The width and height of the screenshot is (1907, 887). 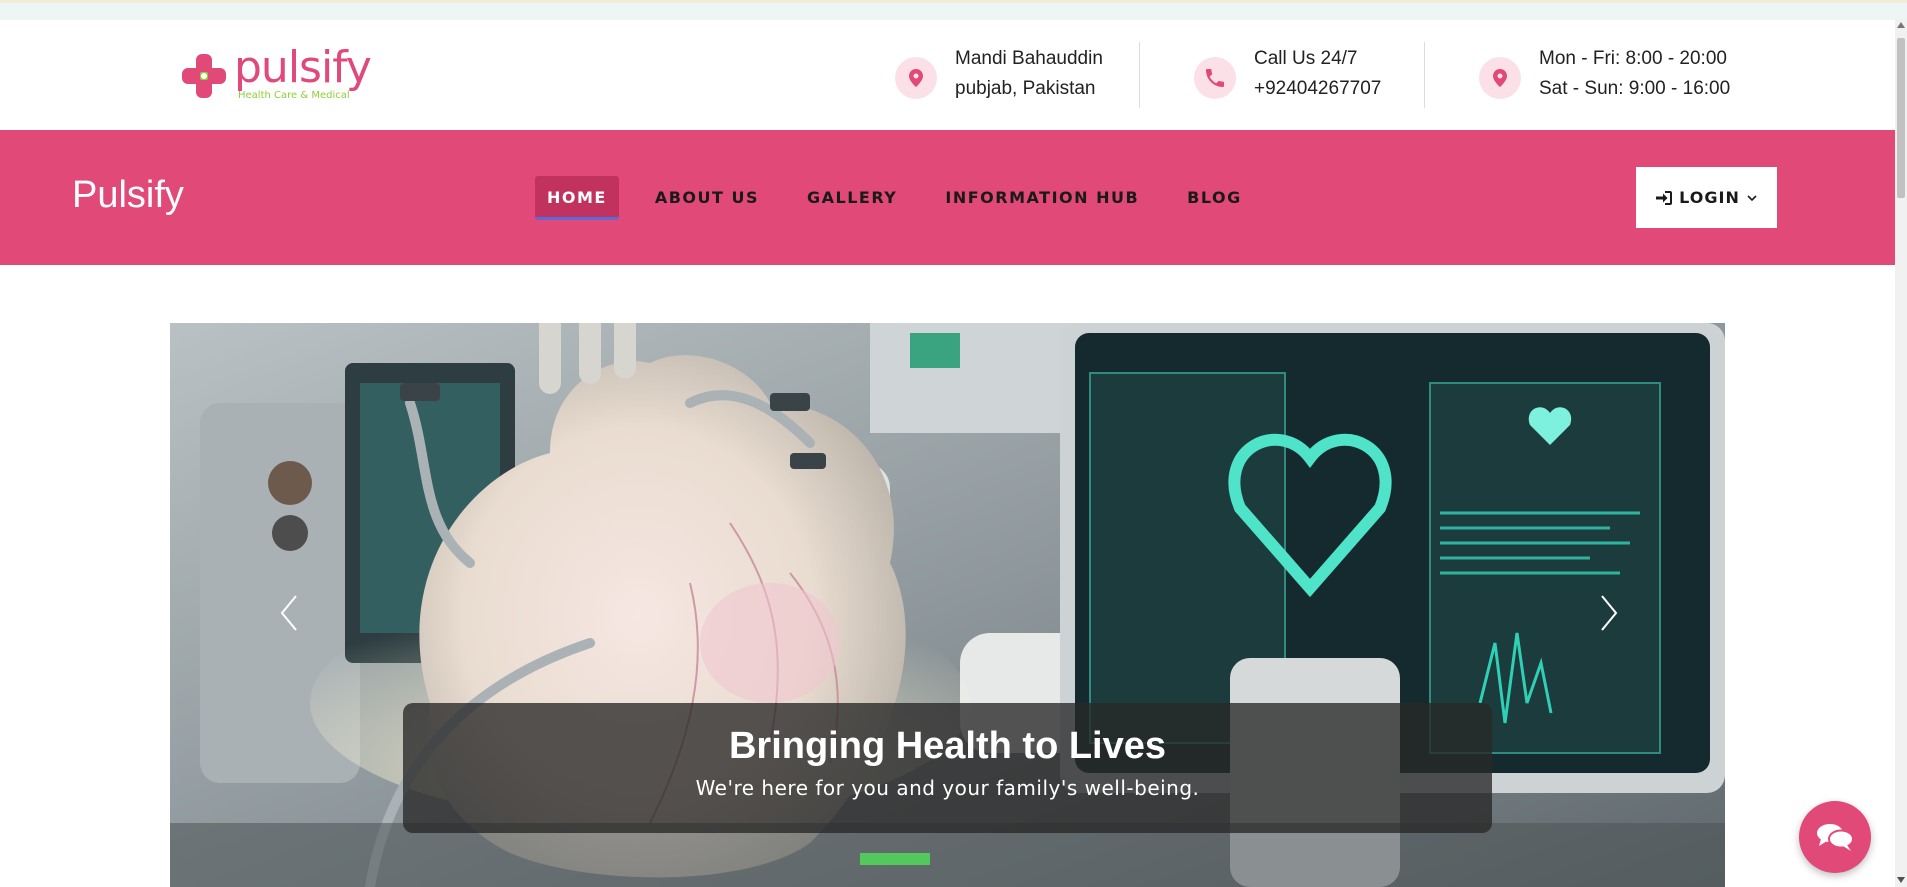 What do you see at coordinates (1215, 78) in the screenshot?
I see `phone-icon` at bounding box center [1215, 78].